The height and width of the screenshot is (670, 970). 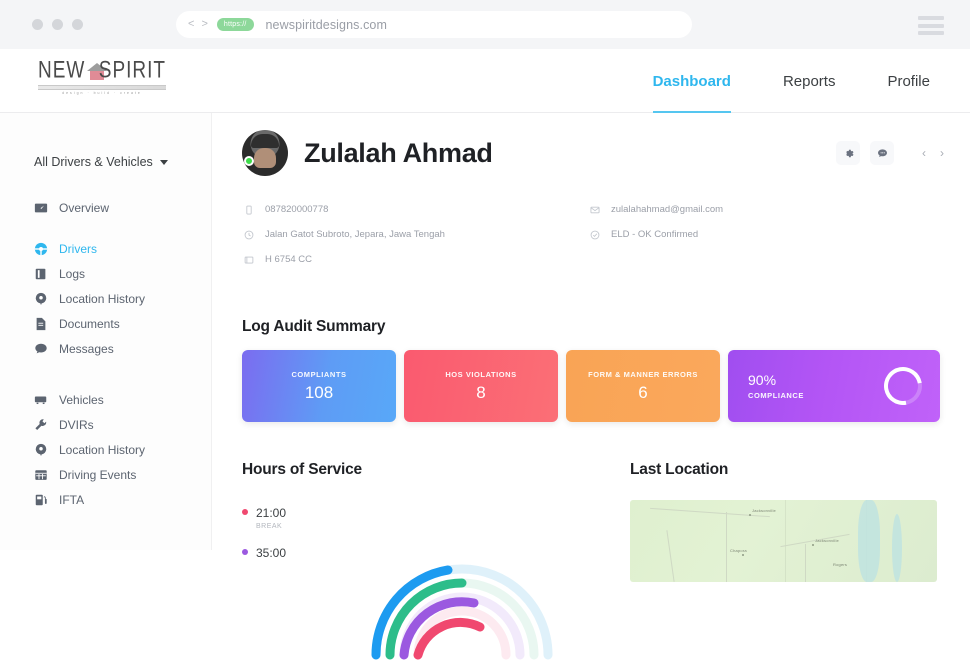 I want to click on back-icon: <, so click(x=191, y=24).